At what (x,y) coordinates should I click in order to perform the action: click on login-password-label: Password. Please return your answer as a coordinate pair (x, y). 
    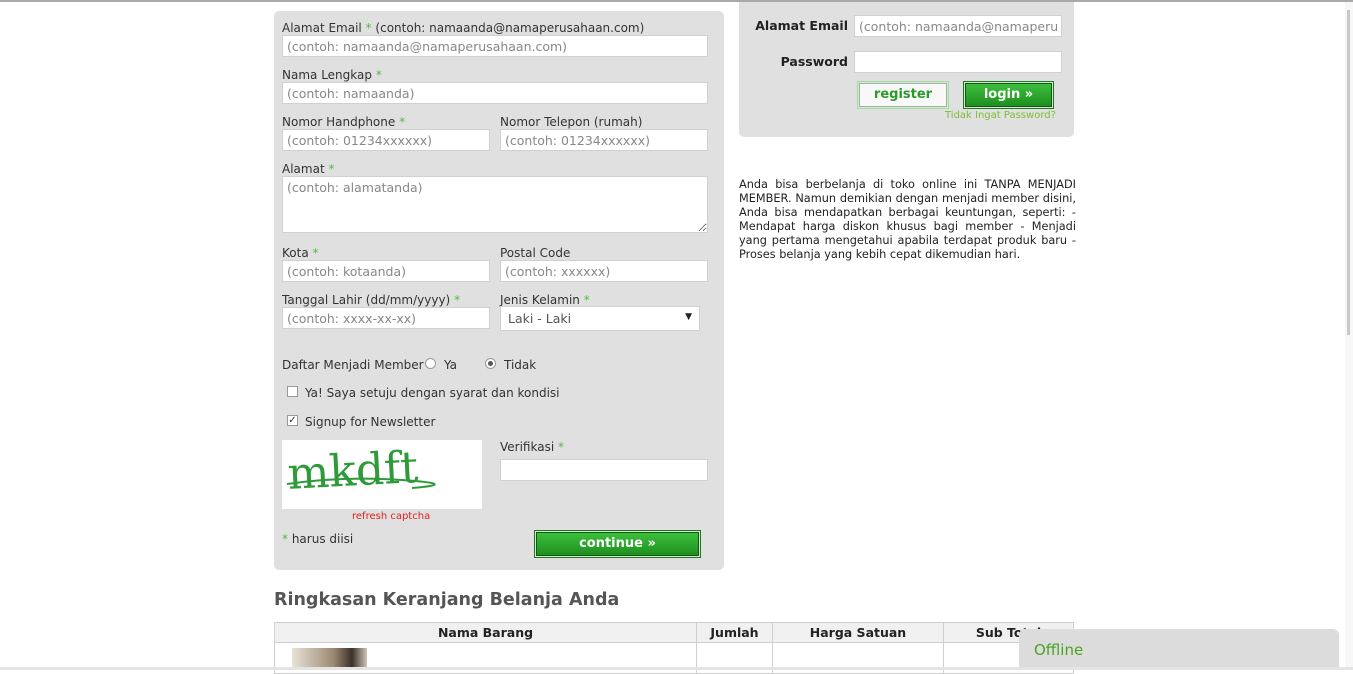
    Looking at the image, I should click on (814, 61).